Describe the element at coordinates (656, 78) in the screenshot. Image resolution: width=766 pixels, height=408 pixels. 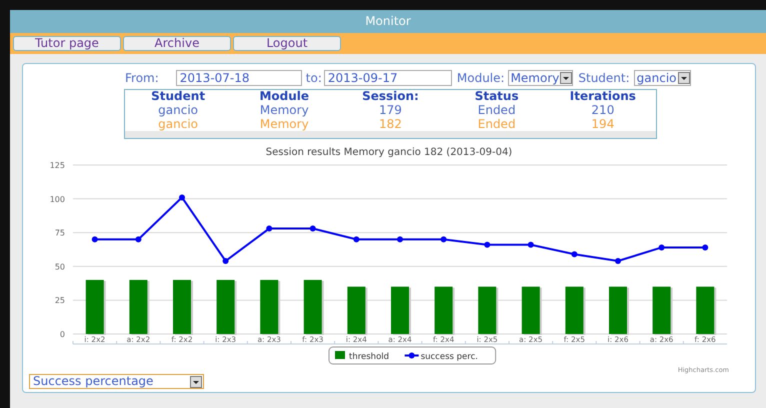
I see `dropdown-value: gancio` at that location.